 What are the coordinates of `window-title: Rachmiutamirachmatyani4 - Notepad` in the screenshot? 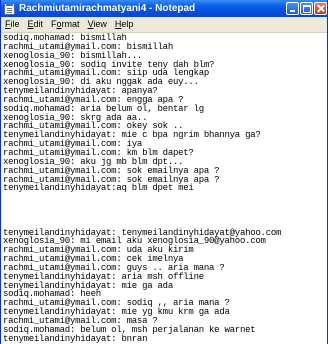 It's located at (107, 8).